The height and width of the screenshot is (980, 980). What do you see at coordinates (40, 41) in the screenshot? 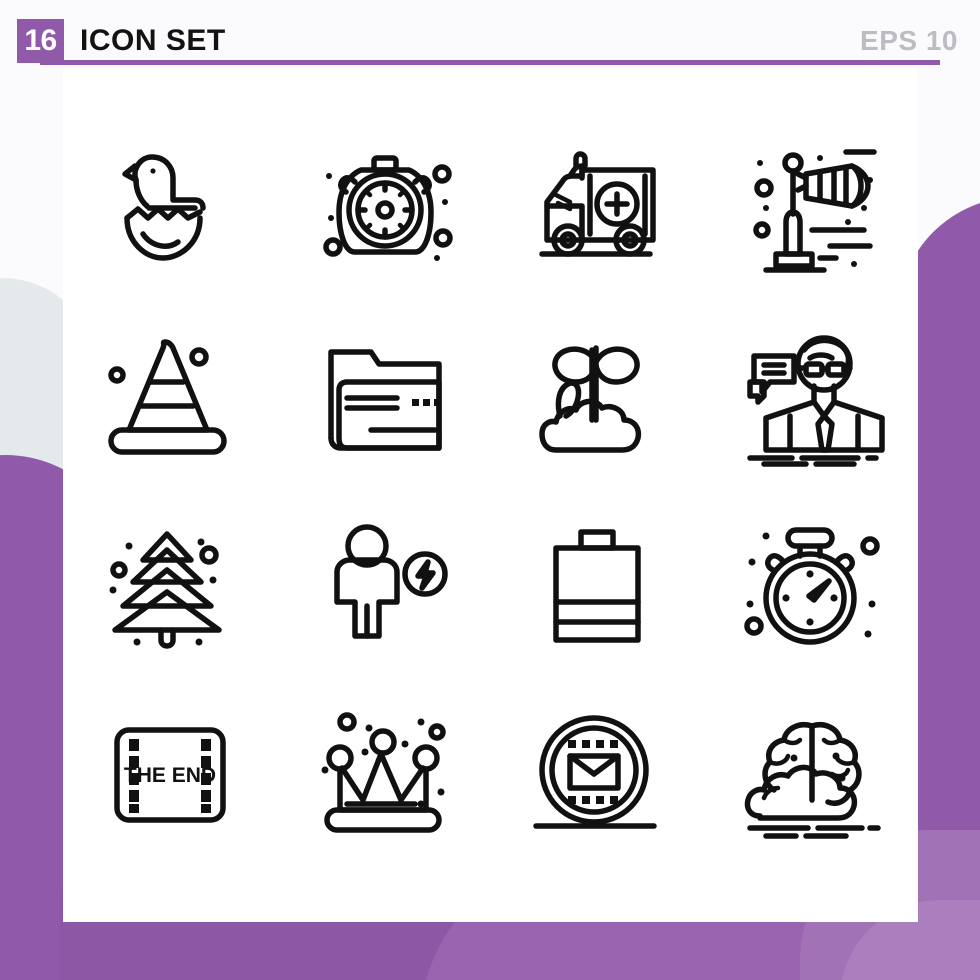
I see `icon-count-badge: 16` at bounding box center [40, 41].